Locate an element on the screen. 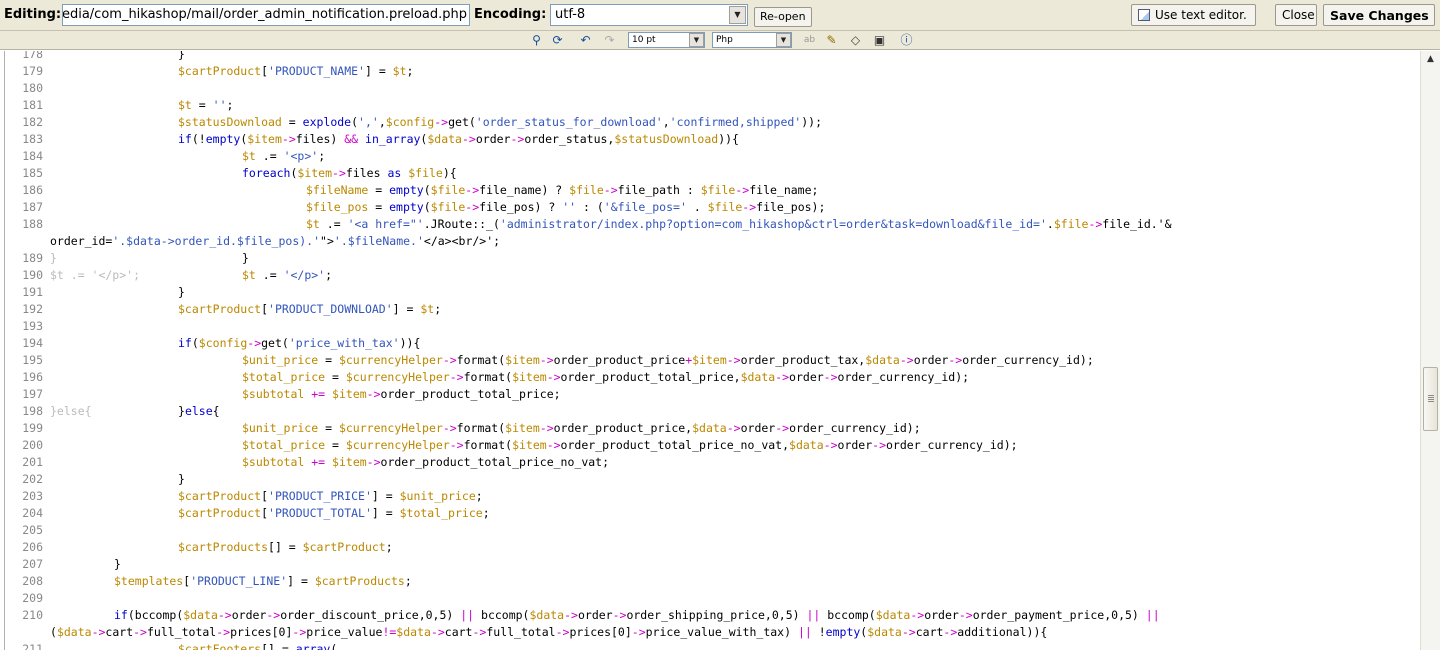  line-number: 206 is located at coordinates (32, 547).